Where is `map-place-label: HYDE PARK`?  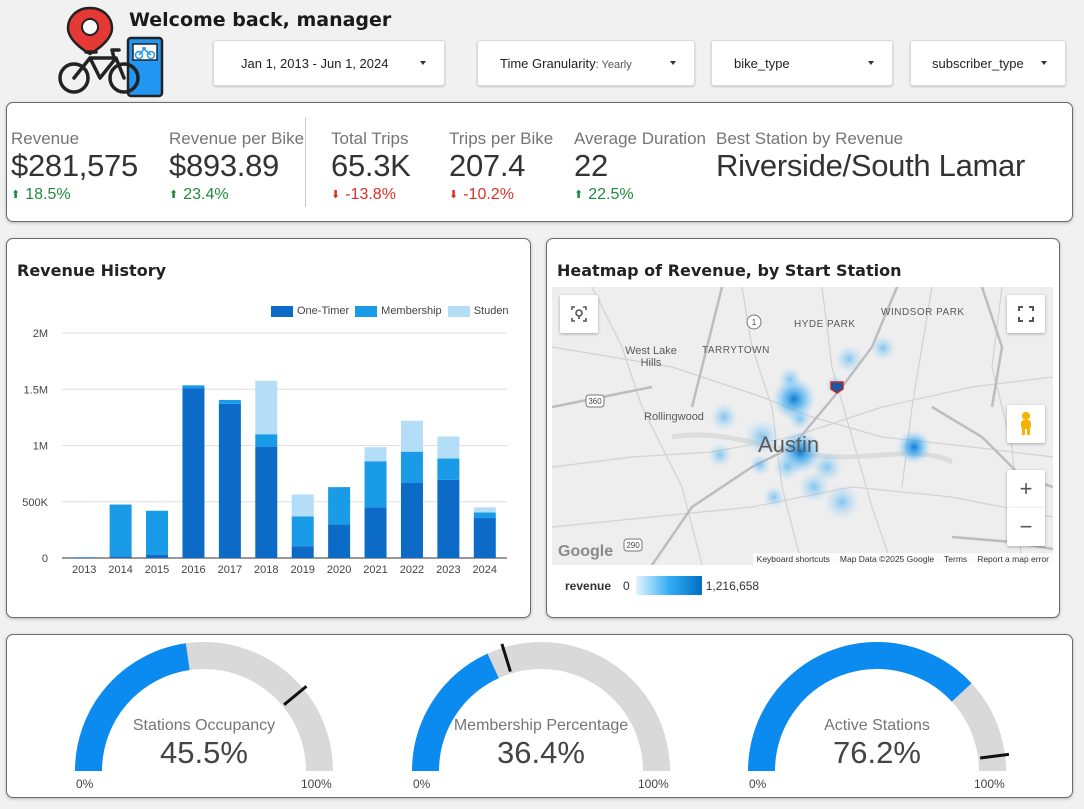 map-place-label: HYDE PARK is located at coordinates (825, 324).